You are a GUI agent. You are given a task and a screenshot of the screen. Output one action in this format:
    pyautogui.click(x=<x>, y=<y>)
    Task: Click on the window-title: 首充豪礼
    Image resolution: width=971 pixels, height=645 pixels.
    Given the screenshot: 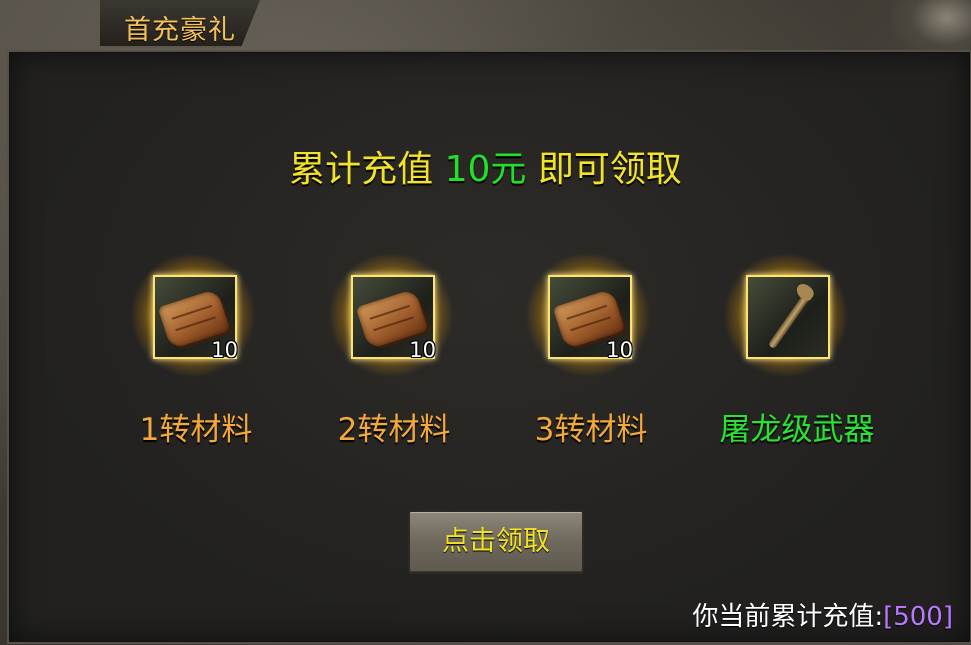 What is the action you would take?
    pyautogui.click(x=180, y=30)
    